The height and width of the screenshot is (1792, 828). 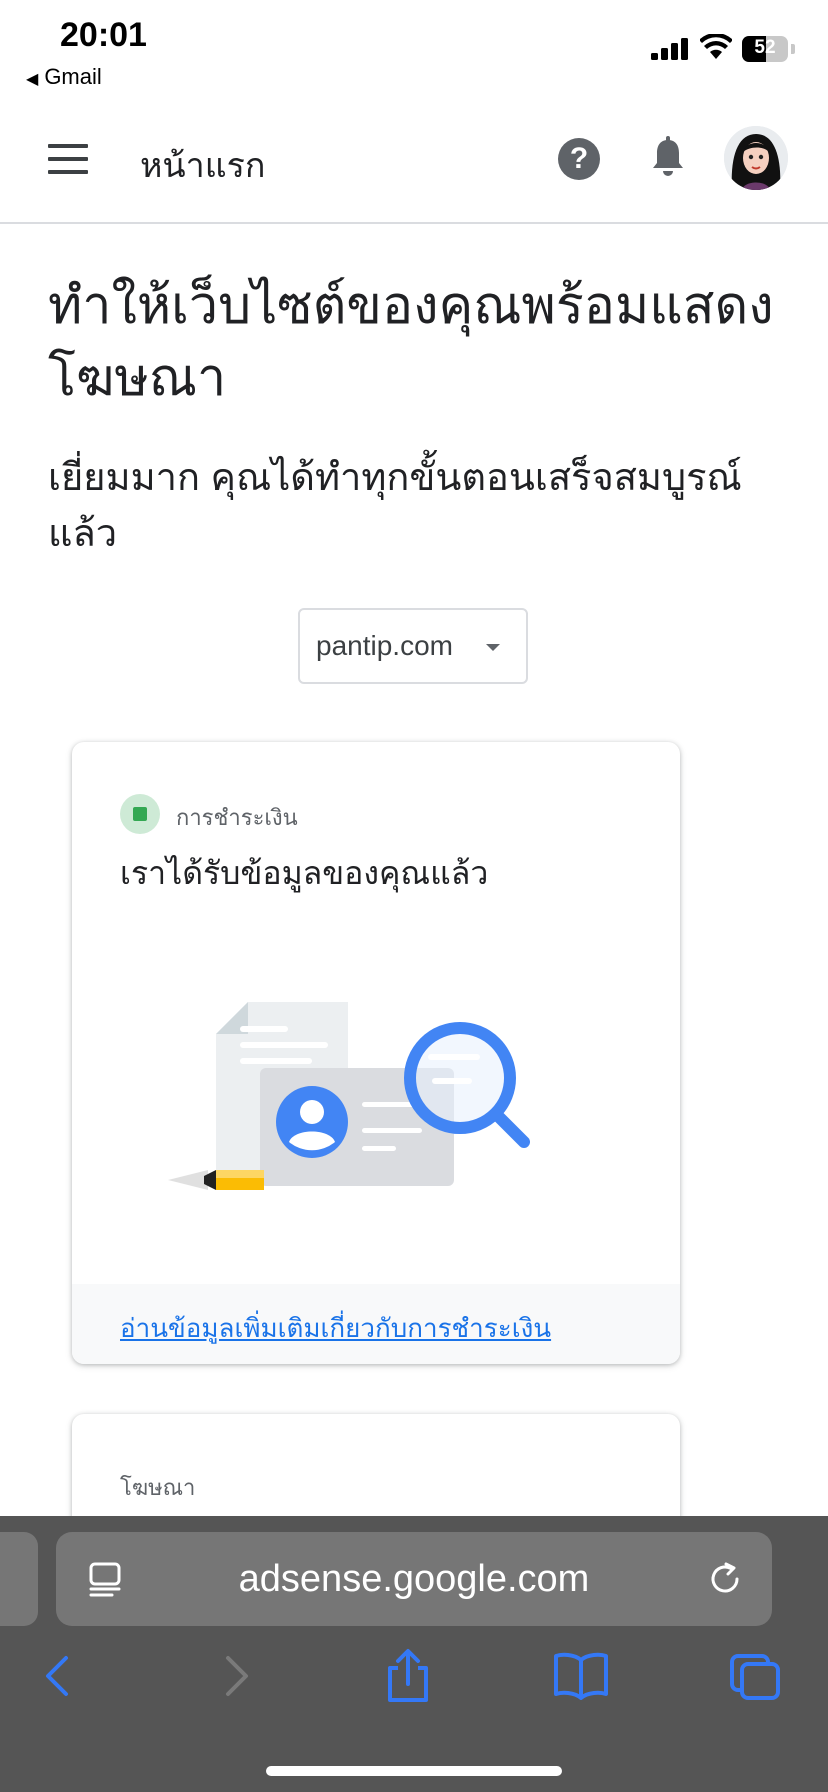 I want to click on hamburger-menu-icon, so click(x=68, y=159).